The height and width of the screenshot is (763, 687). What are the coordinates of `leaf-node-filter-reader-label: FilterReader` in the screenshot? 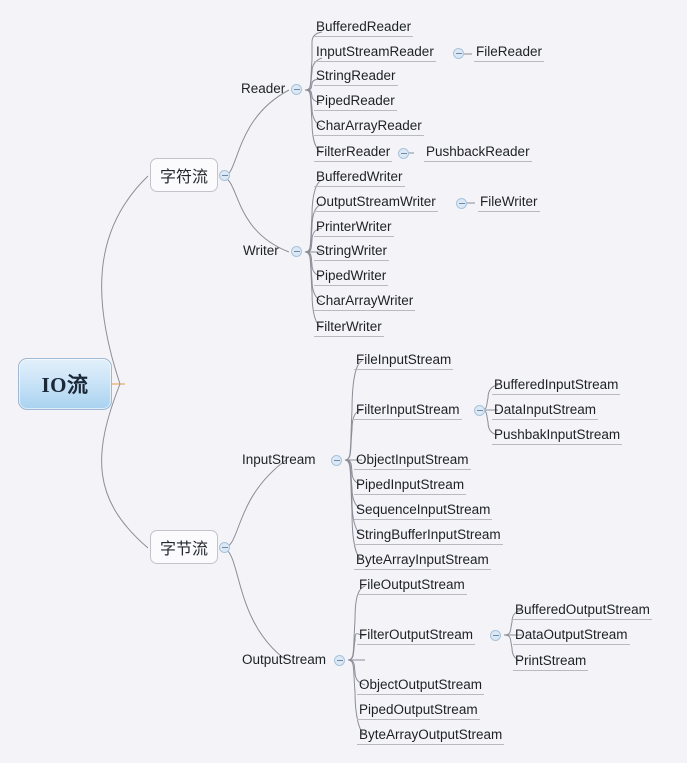 It's located at (353, 151).